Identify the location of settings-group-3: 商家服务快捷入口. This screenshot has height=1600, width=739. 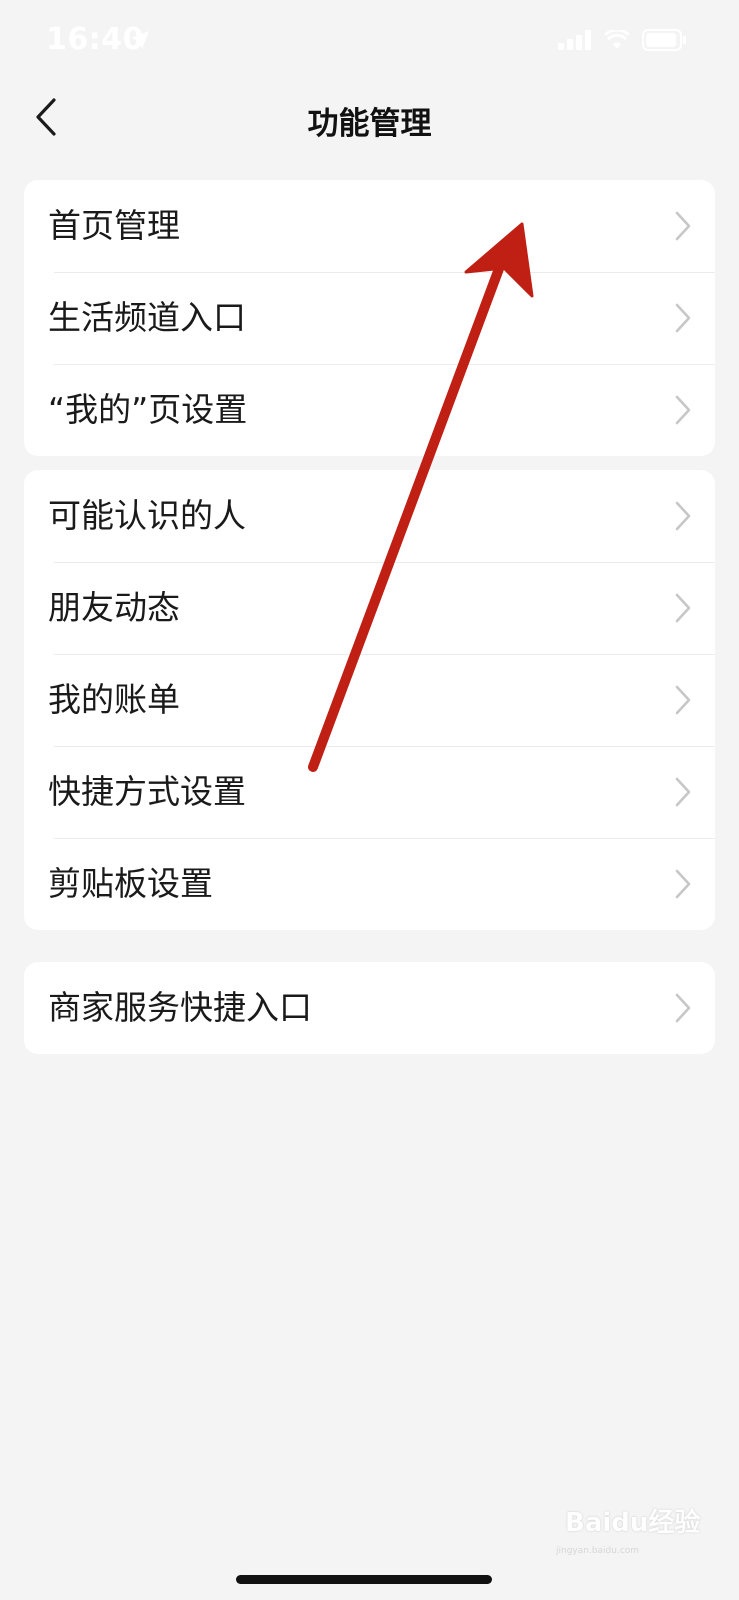
(369, 1008).